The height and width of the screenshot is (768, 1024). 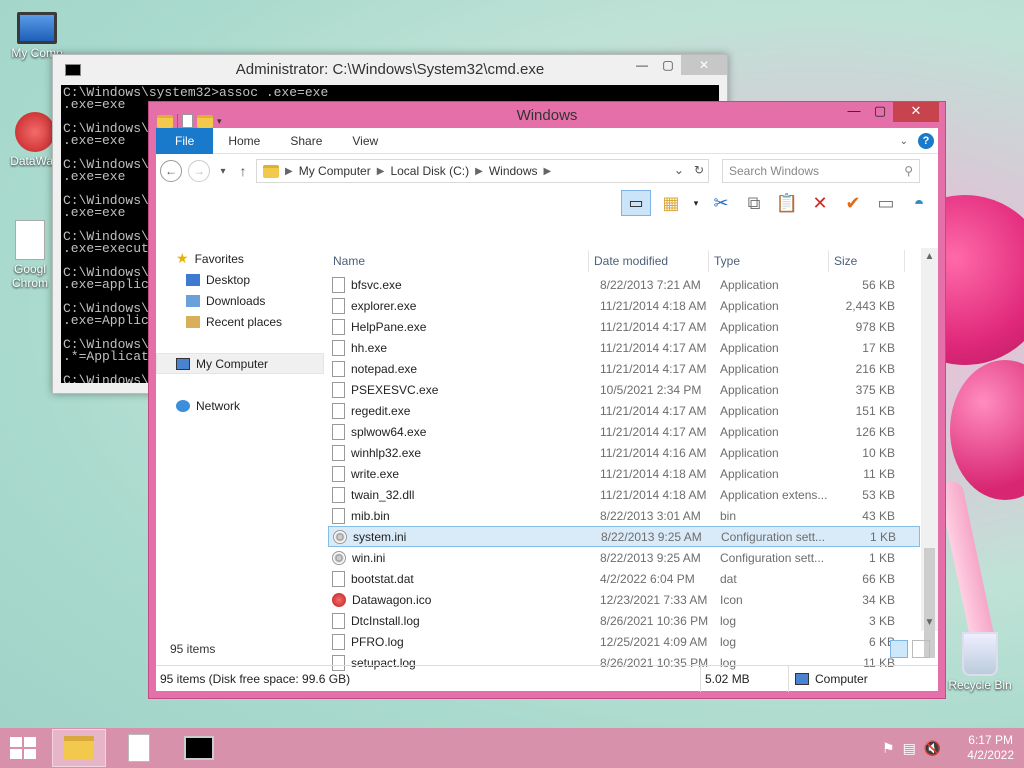 What do you see at coordinates (731, 599) in the screenshot?
I see `file-type: Icon` at bounding box center [731, 599].